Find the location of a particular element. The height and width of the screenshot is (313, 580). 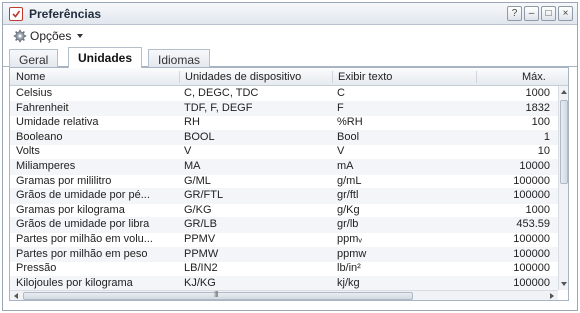

help-button: ? is located at coordinates (514, 13).